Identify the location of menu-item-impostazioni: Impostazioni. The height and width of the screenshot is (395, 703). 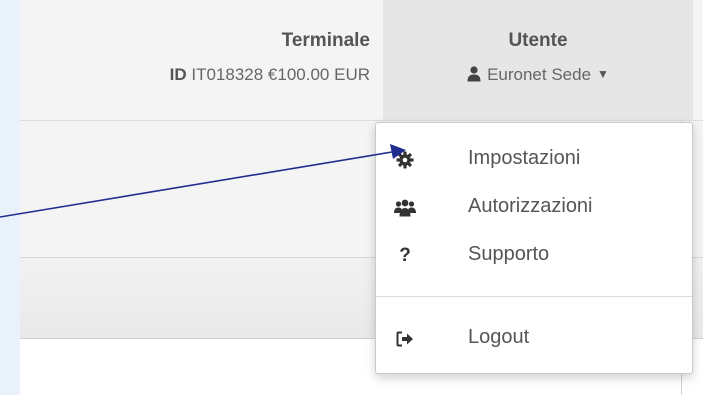
(534, 159).